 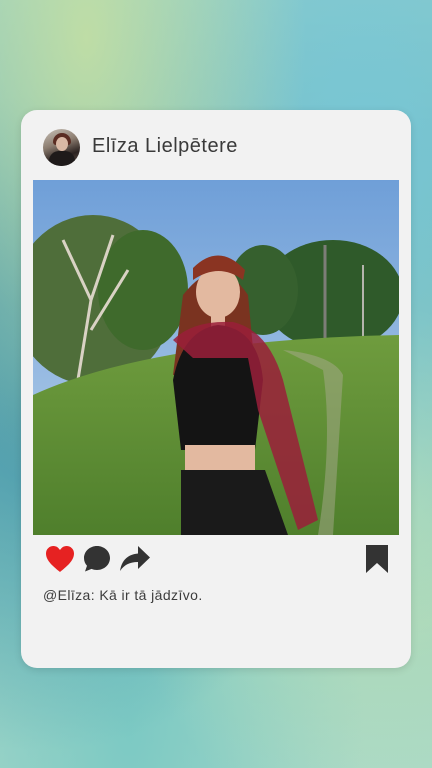 I want to click on like-button, so click(x=60, y=559).